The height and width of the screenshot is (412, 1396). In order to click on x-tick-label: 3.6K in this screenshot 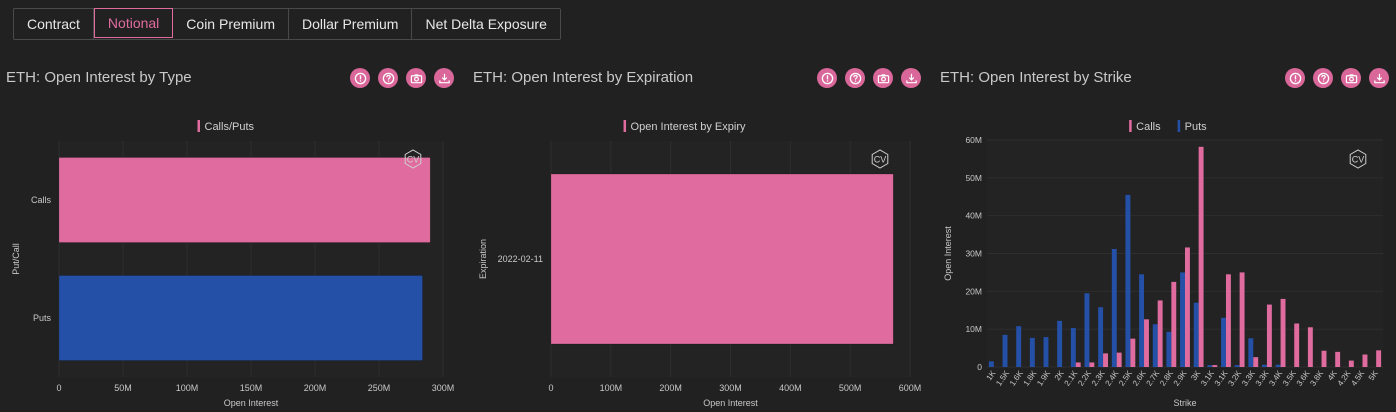, I will do `click(1303, 377)`.